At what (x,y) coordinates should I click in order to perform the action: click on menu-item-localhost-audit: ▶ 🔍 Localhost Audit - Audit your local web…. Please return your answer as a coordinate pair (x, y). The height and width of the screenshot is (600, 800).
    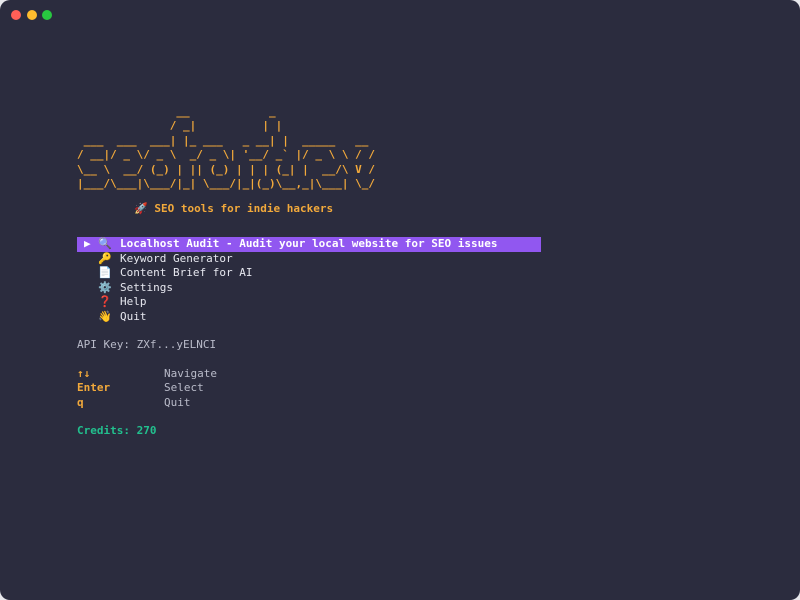
    Looking at the image, I should click on (309, 244).